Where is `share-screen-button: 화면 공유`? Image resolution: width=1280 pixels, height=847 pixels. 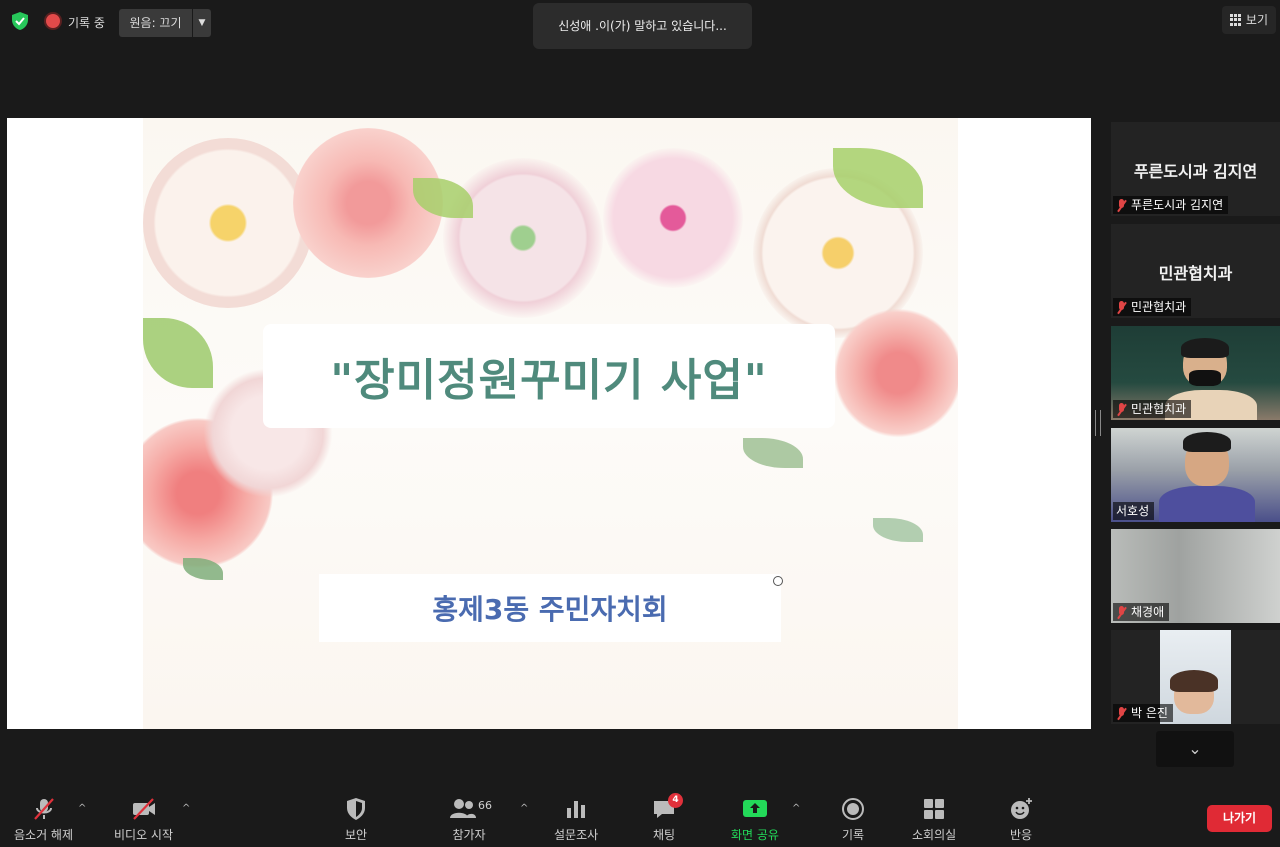 share-screen-button: 화면 공유 is located at coordinates (755, 819).